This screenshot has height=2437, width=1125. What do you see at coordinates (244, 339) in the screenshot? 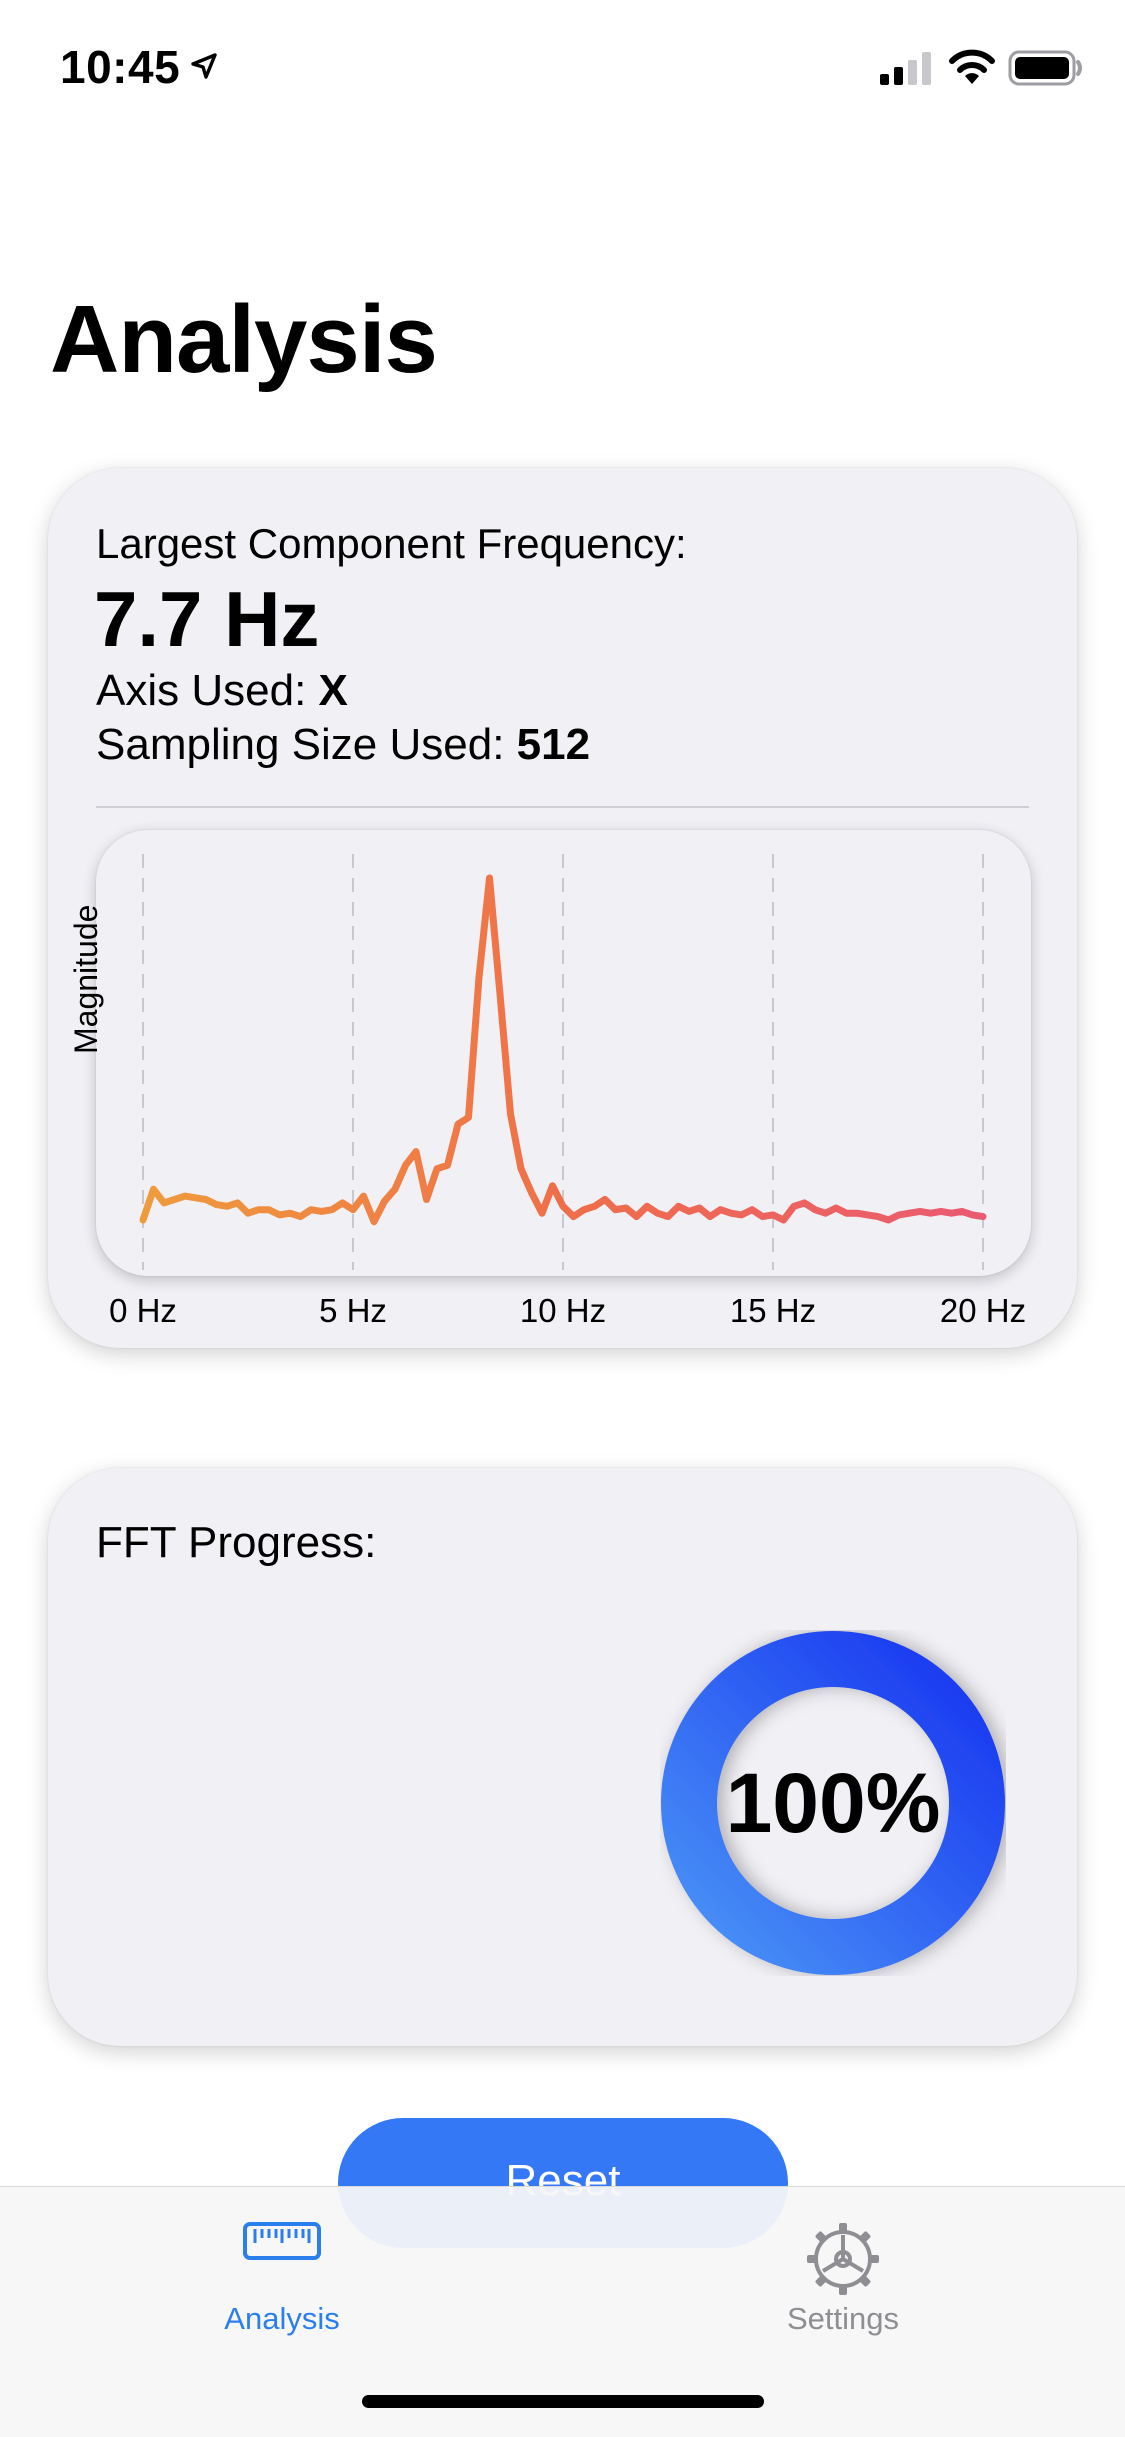
I see `page-title: Analysis` at bounding box center [244, 339].